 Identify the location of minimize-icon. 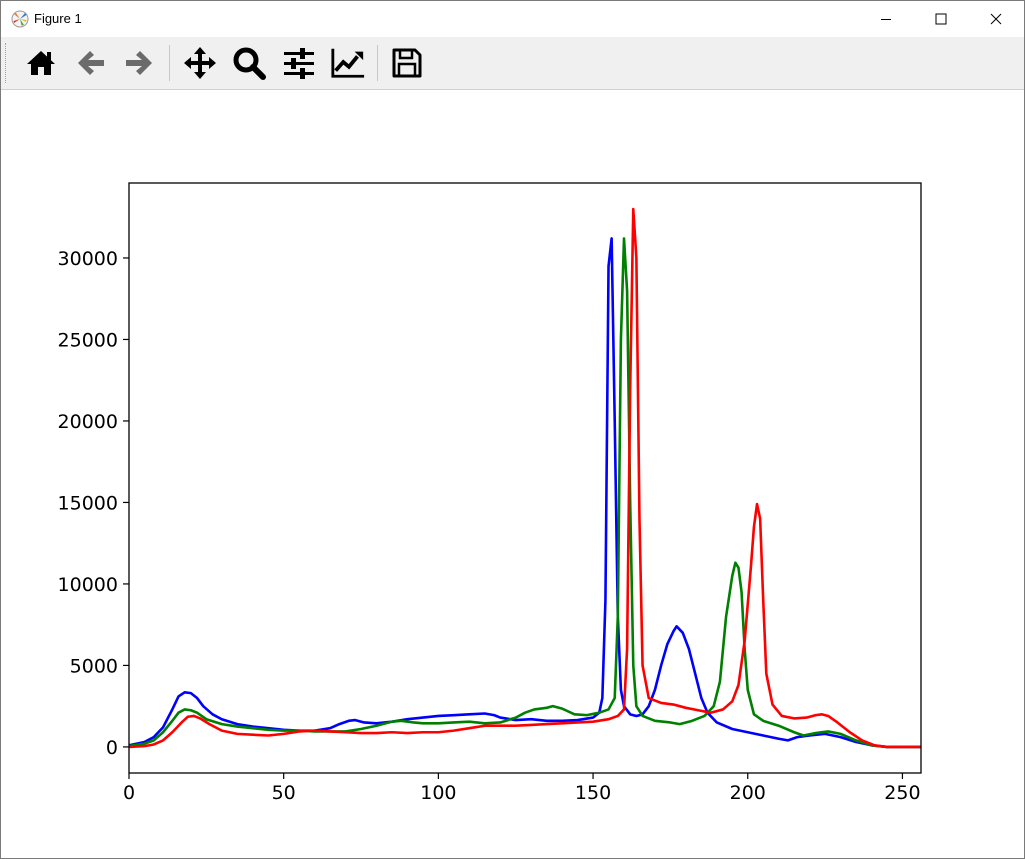
(886, 19).